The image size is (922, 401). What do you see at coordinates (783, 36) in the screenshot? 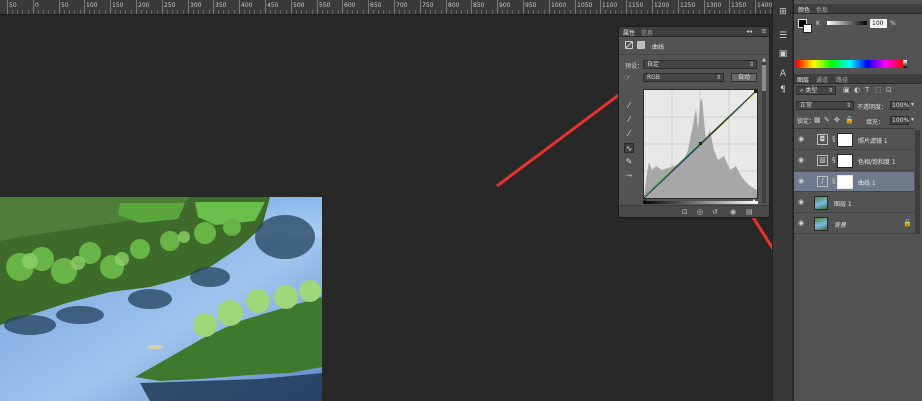
I see `properties-icon: ☰` at bounding box center [783, 36].